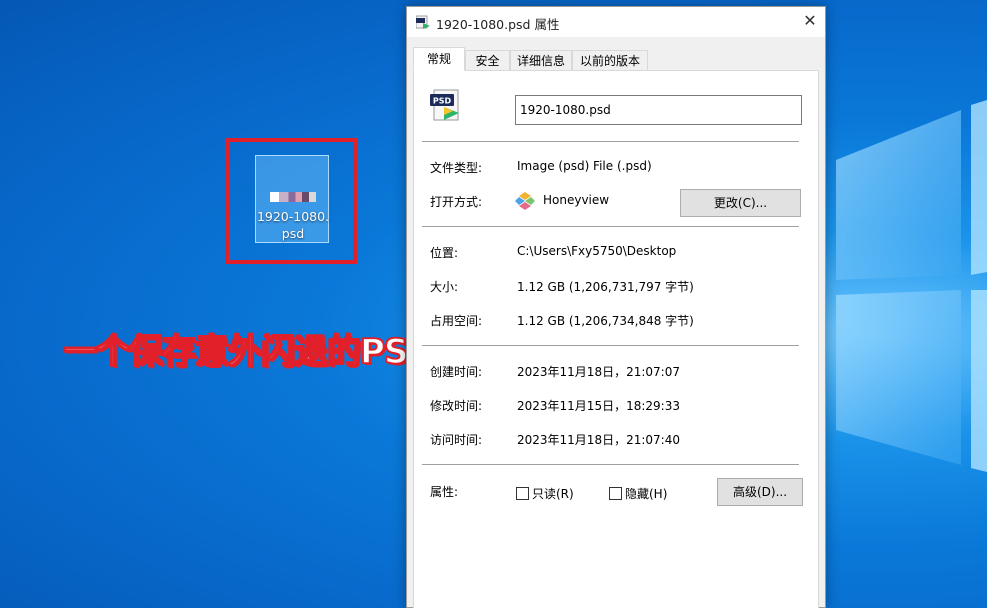  What do you see at coordinates (646, 493) in the screenshot?
I see `hidden-label: 隐藏(H)` at bounding box center [646, 493].